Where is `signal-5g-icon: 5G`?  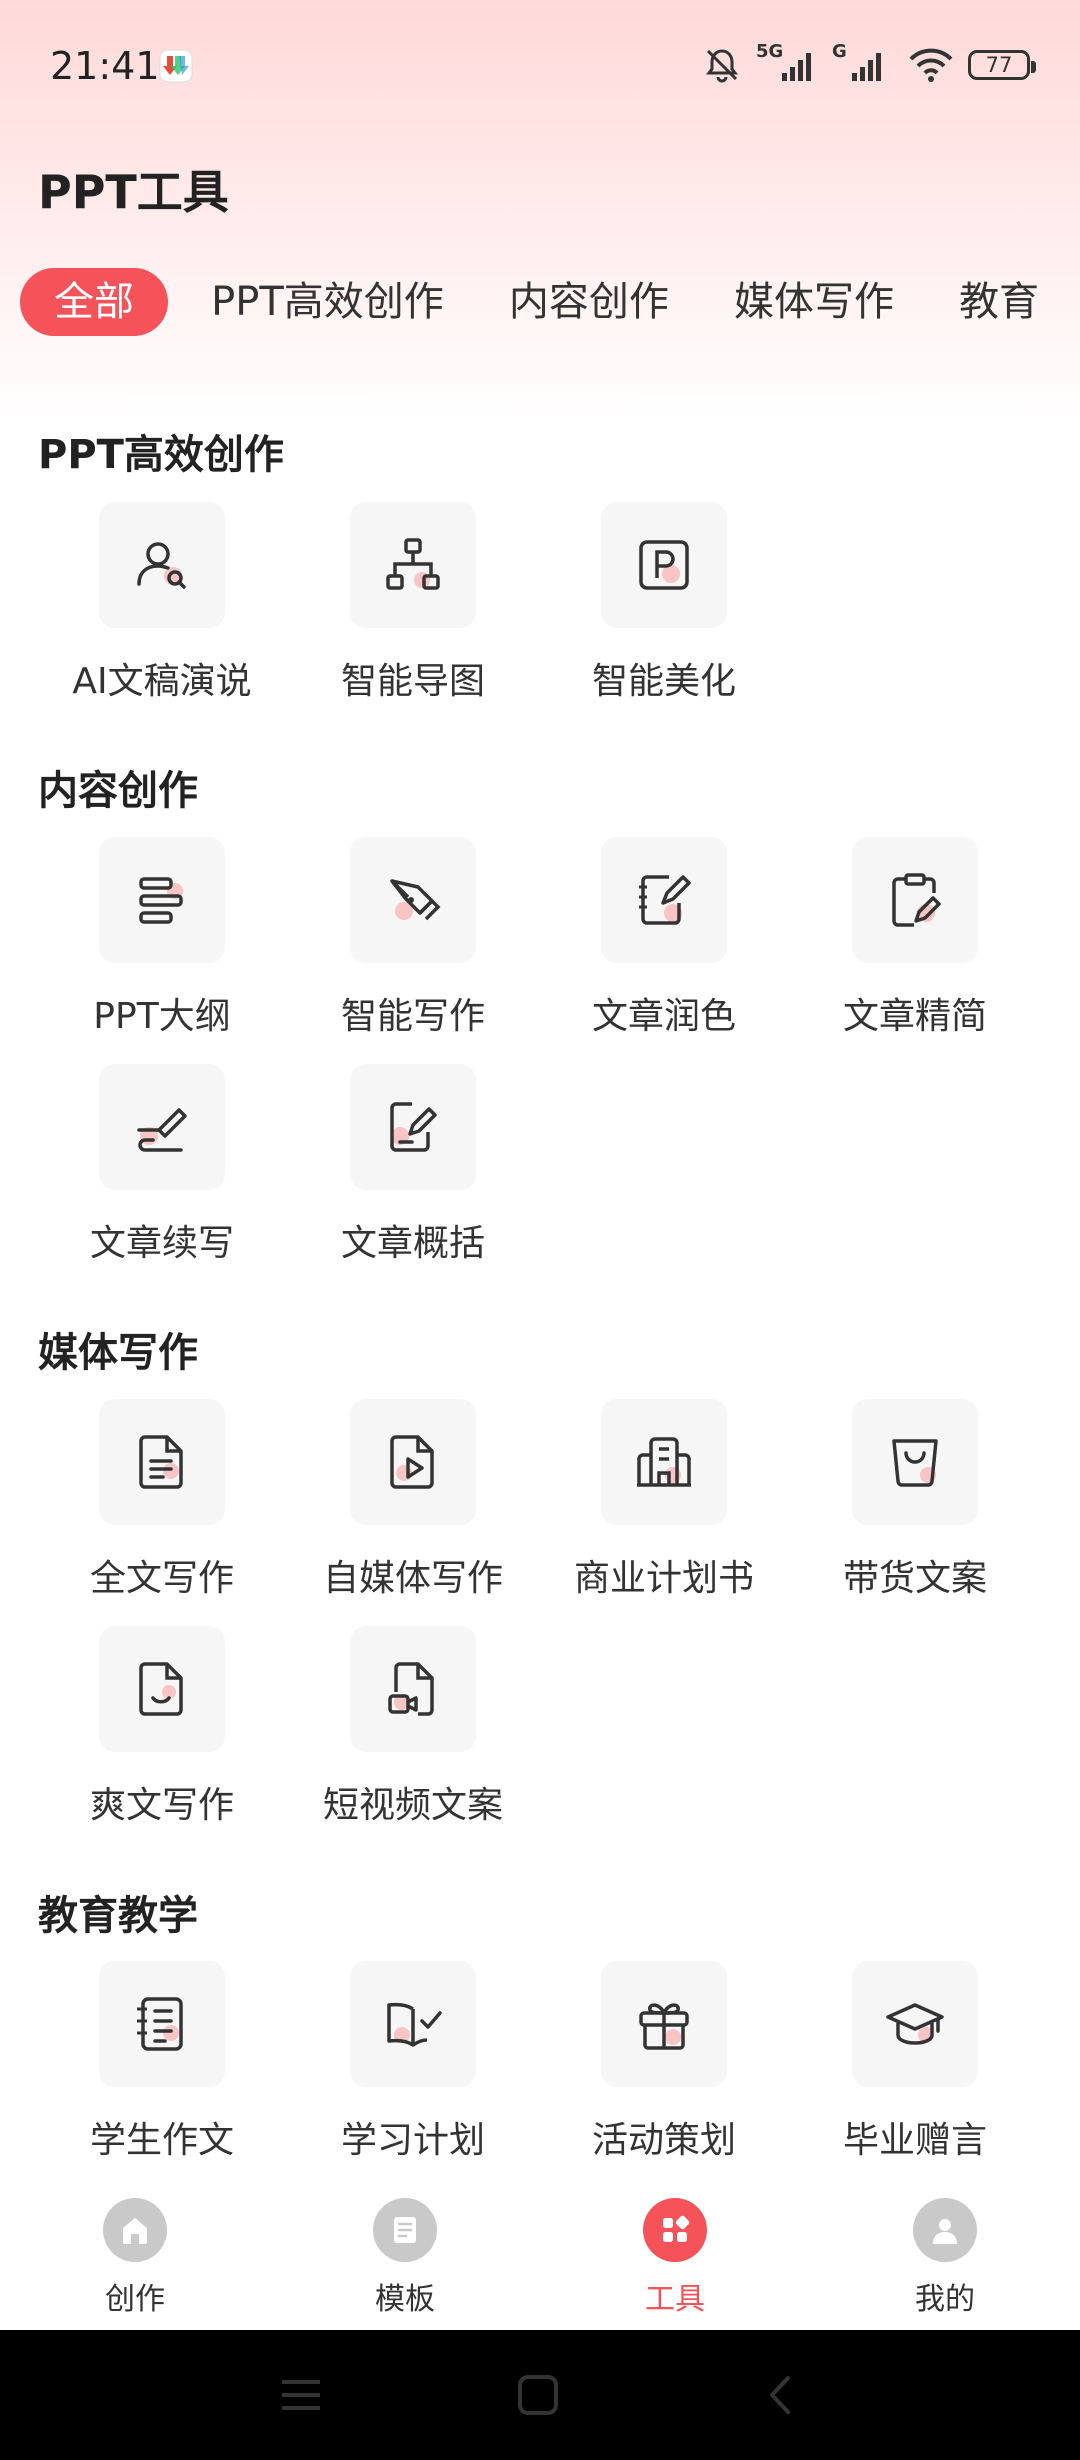 signal-5g-icon: 5G is located at coordinates (787, 63).